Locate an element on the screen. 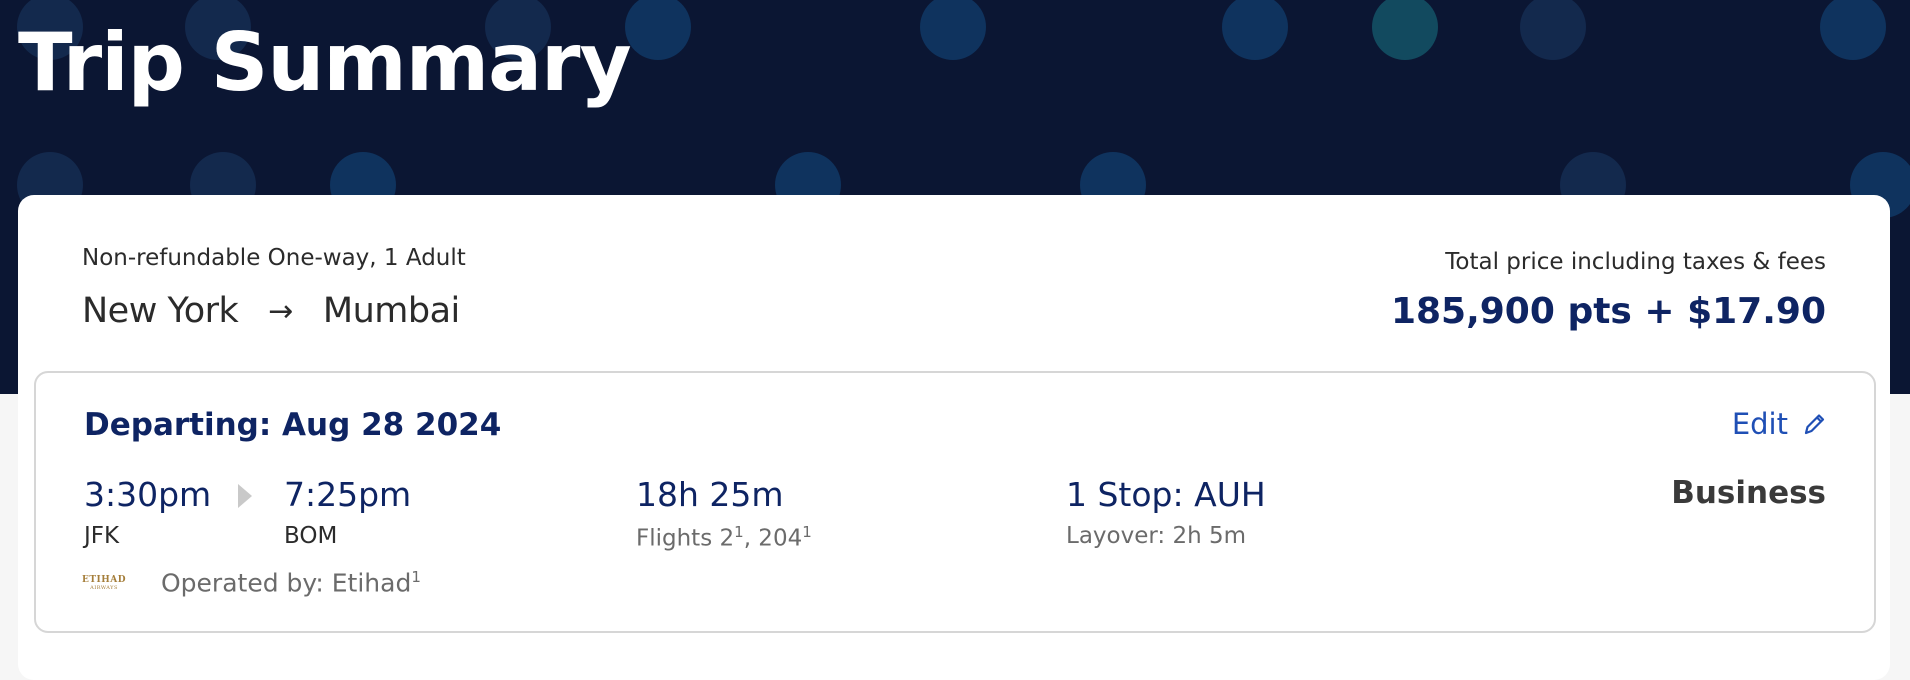 Image resolution: width=1910 pixels, height=680 pixels. arrive-time: 7:25pm is located at coordinates (348, 494).